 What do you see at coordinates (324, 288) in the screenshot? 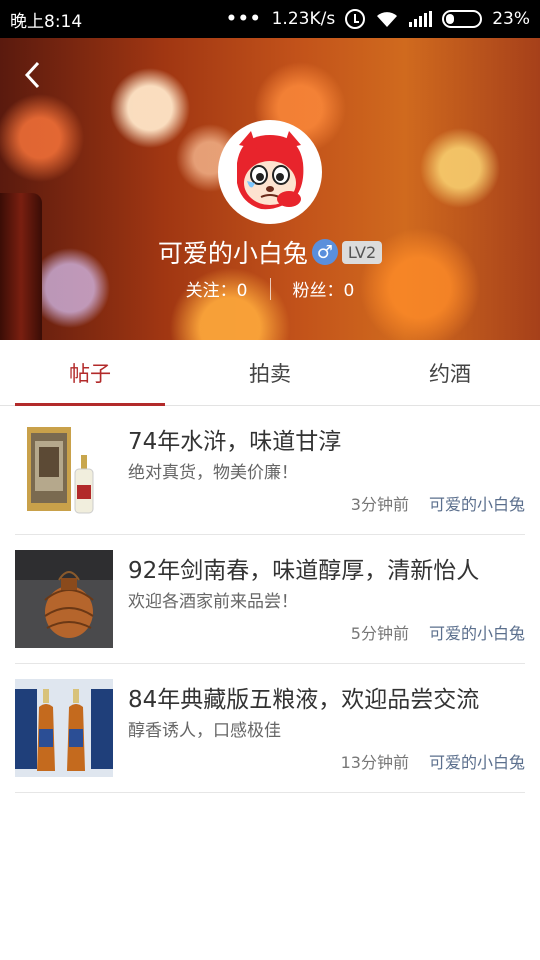
I see `followers-count: 粉丝：0` at bounding box center [324, 288].